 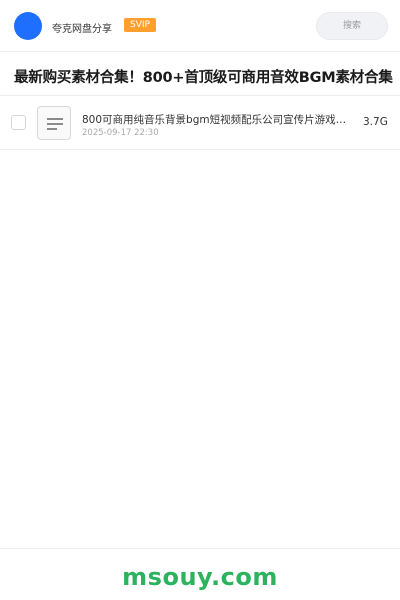 I want to click on avatar, so click(x=28, y=26).